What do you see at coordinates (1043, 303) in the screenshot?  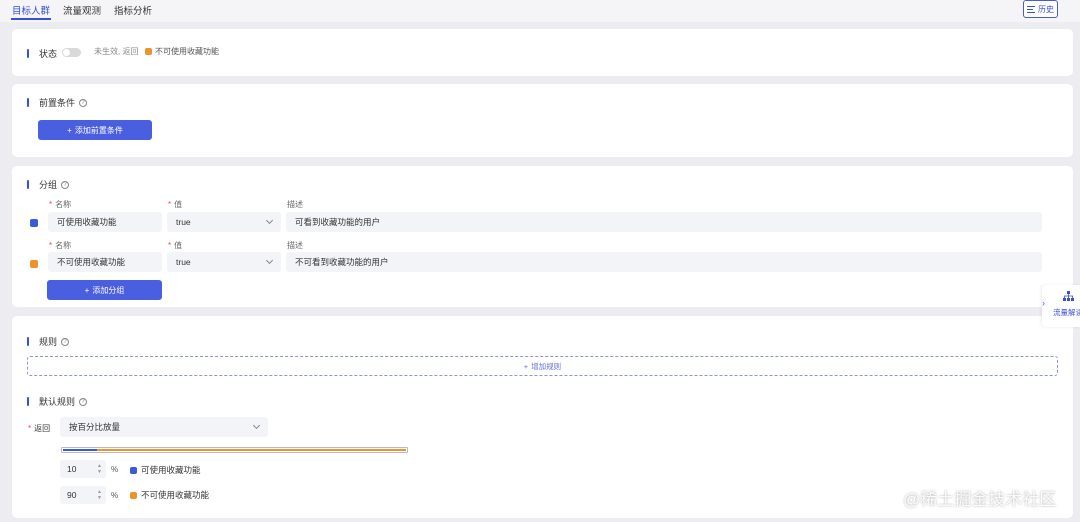 I see `chevron-right-icon: ›` at bounding box center [1043, 303].